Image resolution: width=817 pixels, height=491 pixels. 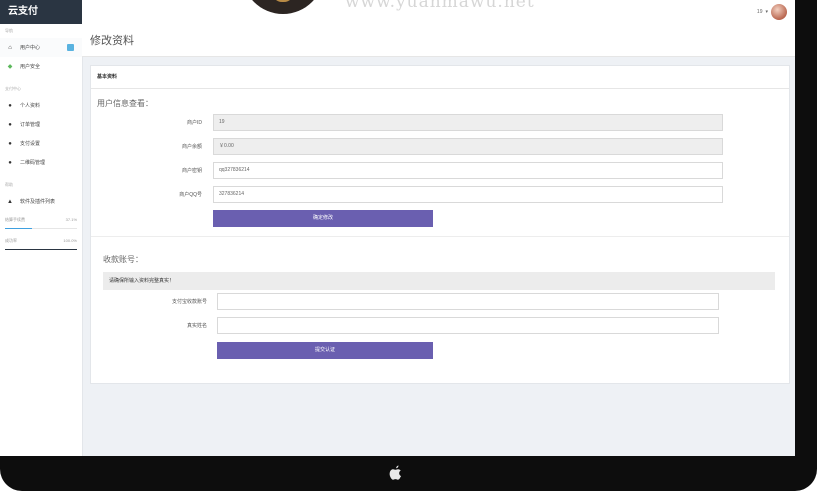 I want to click on qq-field: 327836214, so click(x=468, y=194).